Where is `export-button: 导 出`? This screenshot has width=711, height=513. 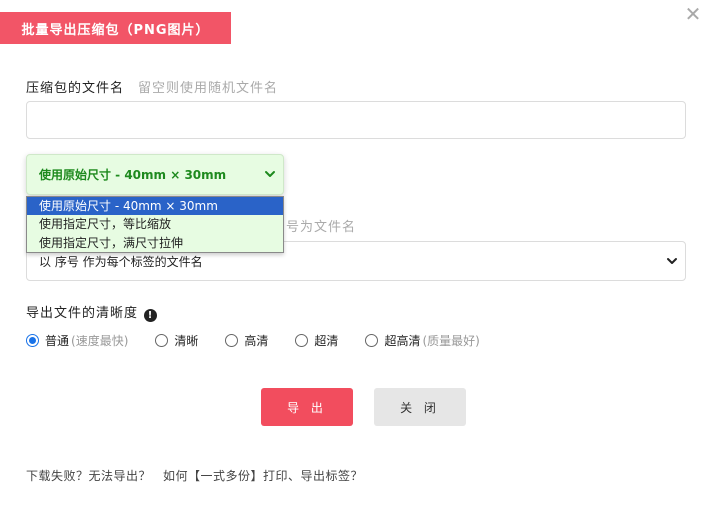
export-button: 导 出 is located at coordinates (307, 407).